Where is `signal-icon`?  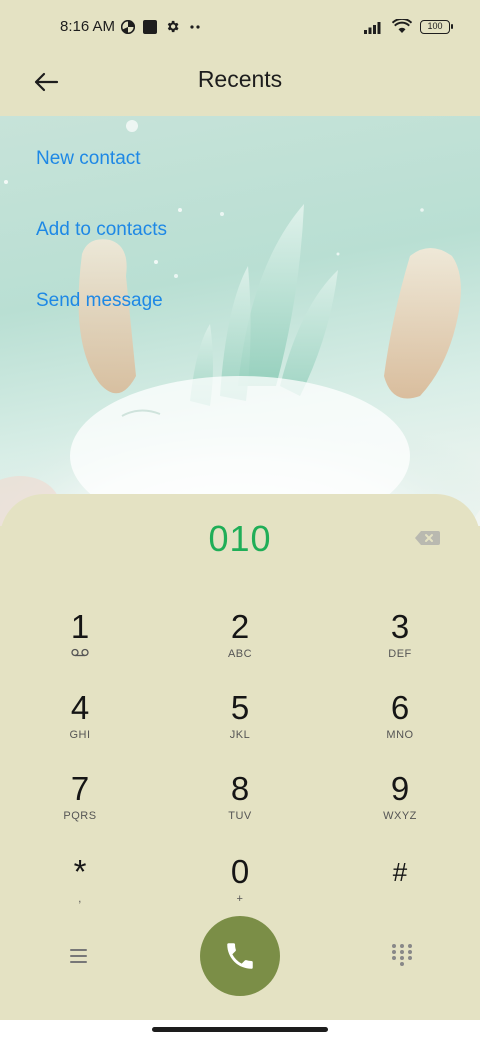 signal-icon is located at coordinates (372, 27).